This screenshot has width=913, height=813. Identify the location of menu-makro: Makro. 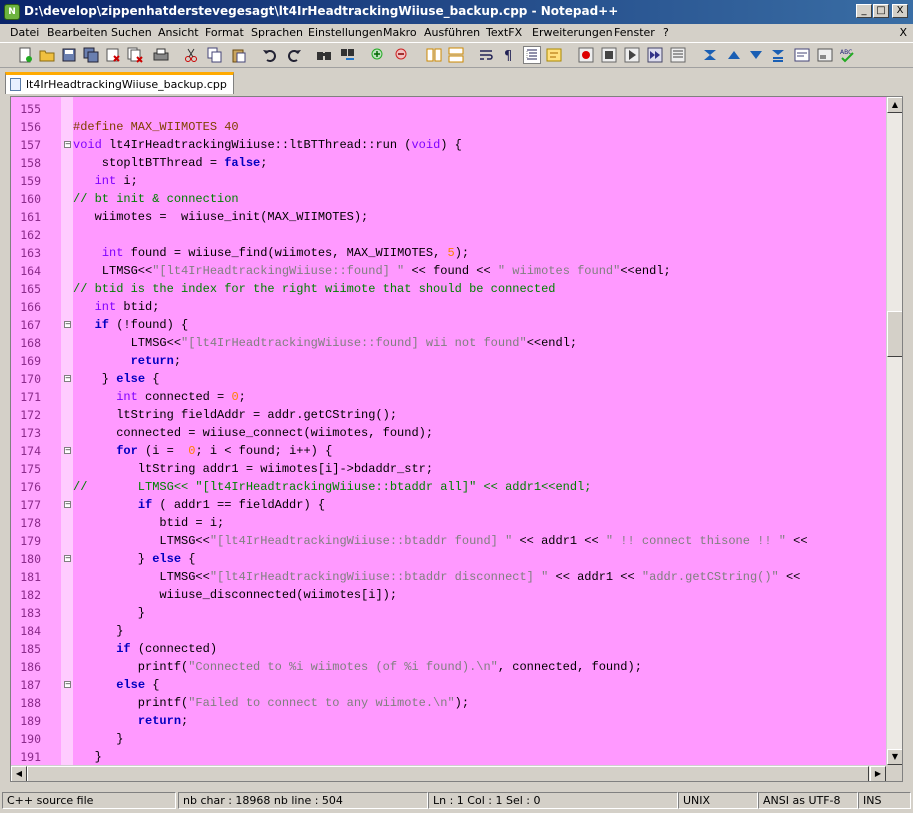
(400, 32).